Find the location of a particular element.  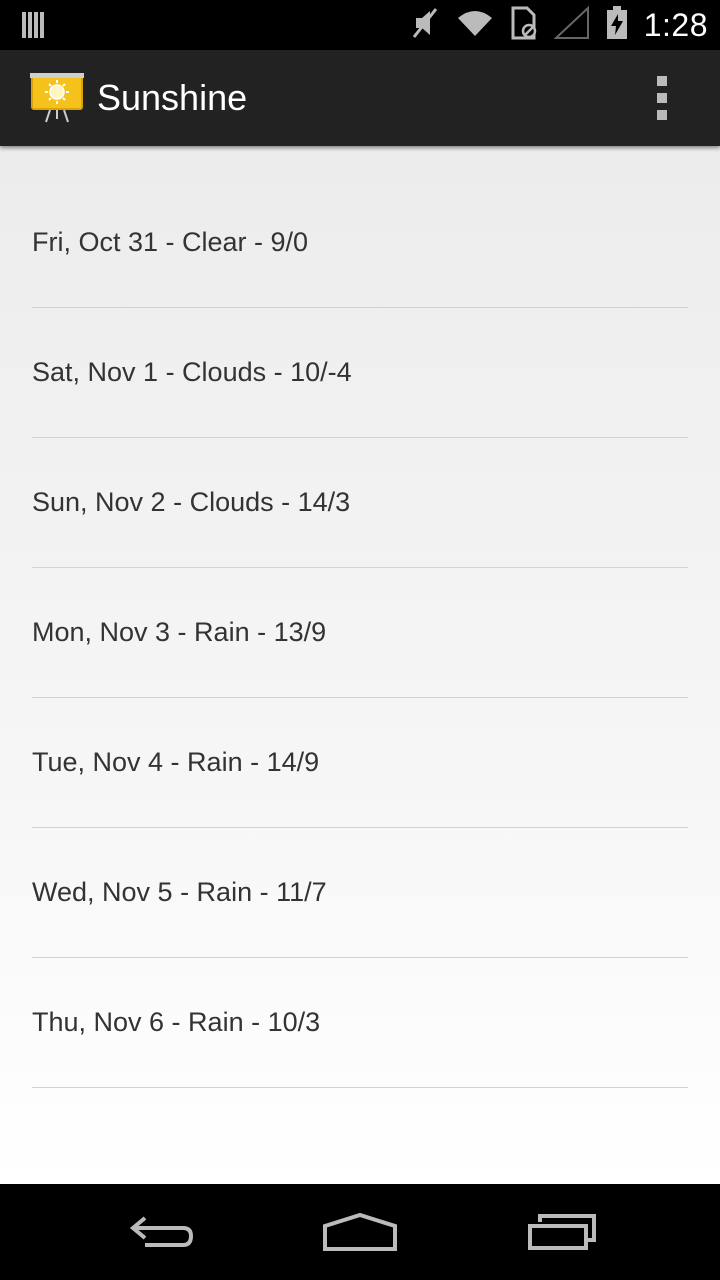

forecast-item: Sun, Nov 2 - Clouds - 14/3 is located at coordinates (360, 503).